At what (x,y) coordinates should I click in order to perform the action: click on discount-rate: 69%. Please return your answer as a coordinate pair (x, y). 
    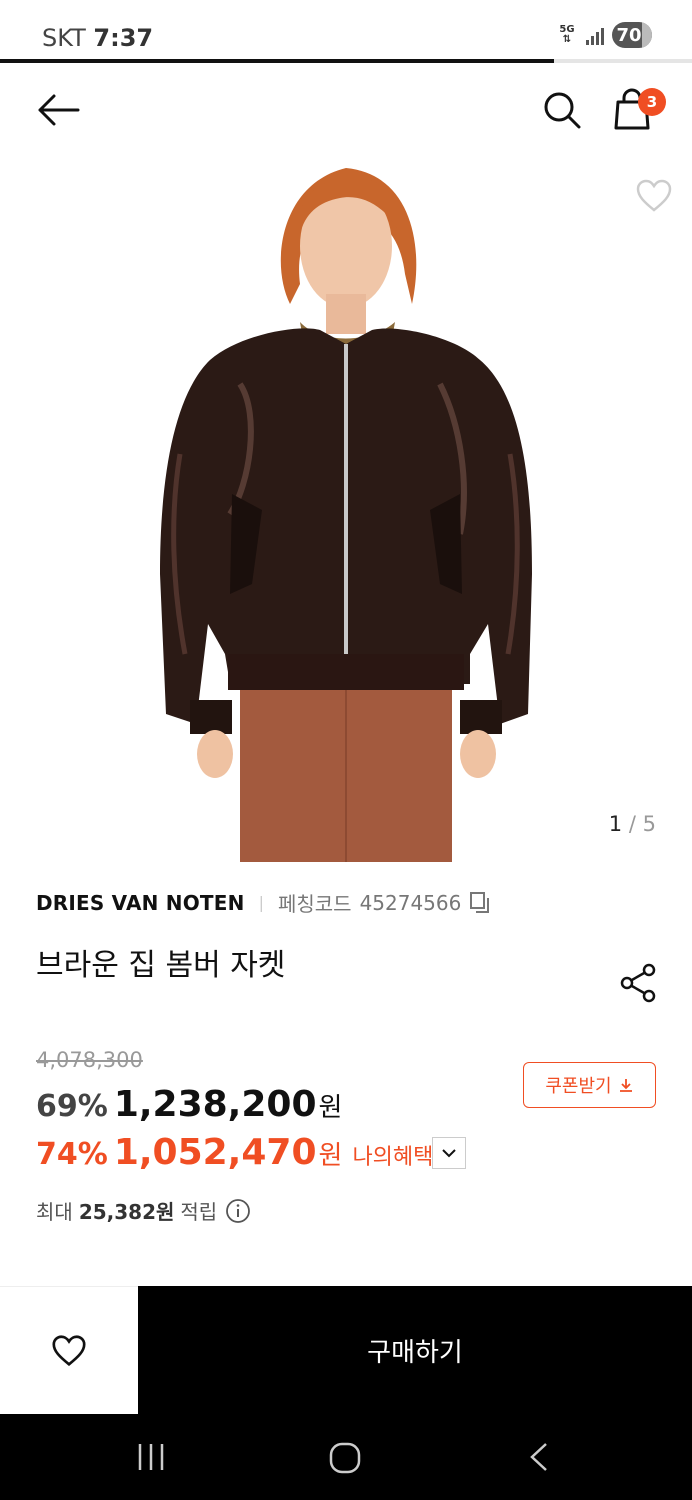
    Looking at the image, I should click on (72, 1106).